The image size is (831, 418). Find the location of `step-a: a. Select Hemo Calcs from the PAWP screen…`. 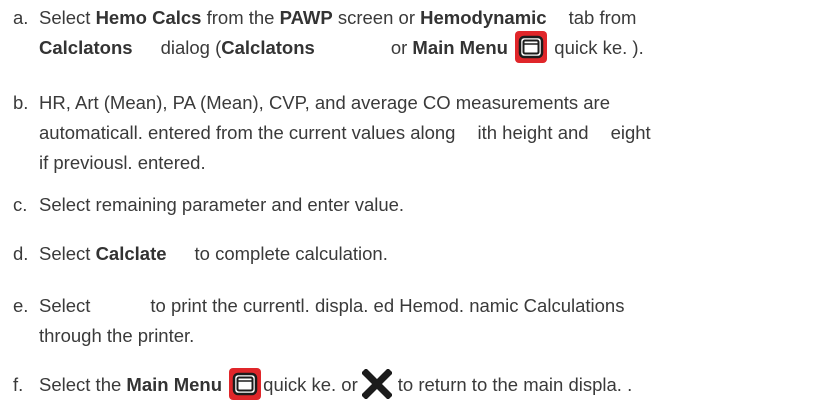

step-a: a. Select Hemo Calcs from the PAWP screen… is located at coordinates (328, 34).